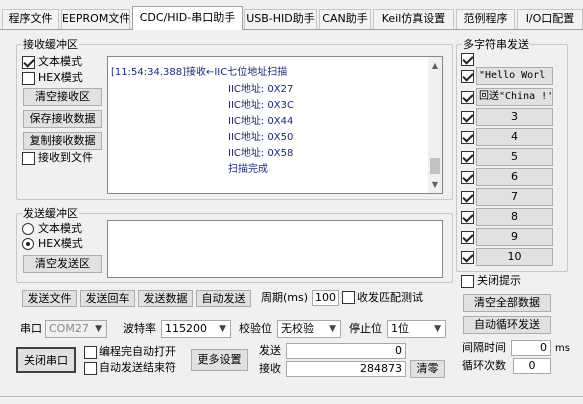  I want to click on more-settings-button: 更多设置, so click(219, 360).